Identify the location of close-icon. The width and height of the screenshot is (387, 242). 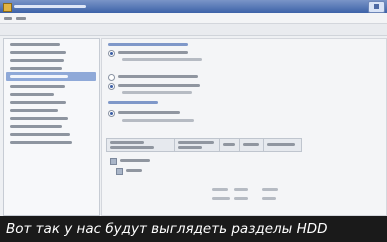
(376, 7).